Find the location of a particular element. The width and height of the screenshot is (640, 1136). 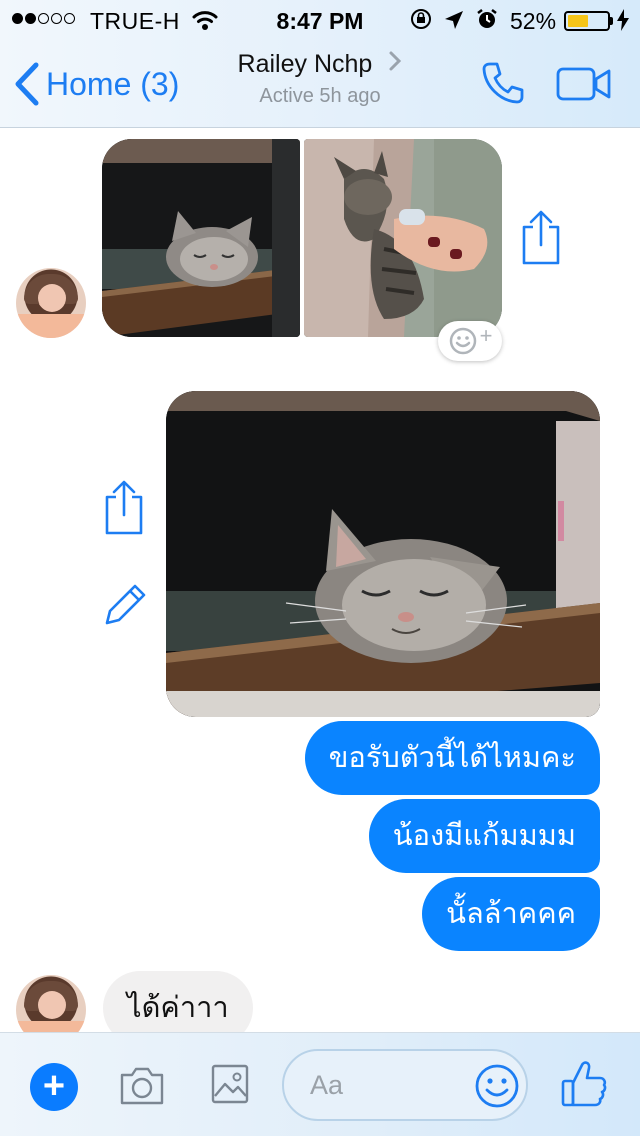

back-button: Home (3) is located at coordinates (96, 84).